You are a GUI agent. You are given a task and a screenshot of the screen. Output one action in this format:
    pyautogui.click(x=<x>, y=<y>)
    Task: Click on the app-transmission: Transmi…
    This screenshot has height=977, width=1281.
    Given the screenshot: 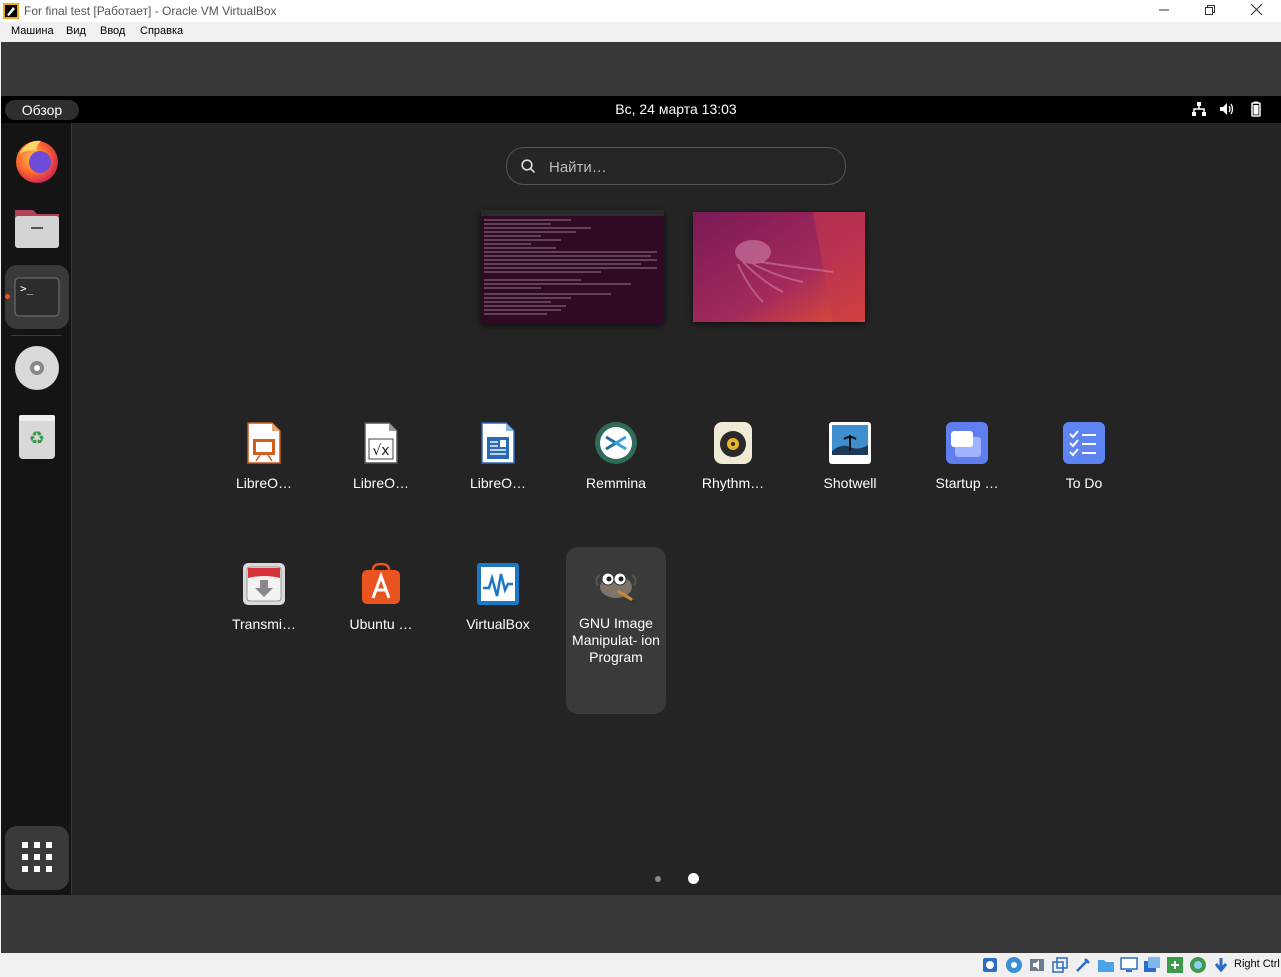 What is the action you would take?
    pyautogui.click(x=264, y=603)
    